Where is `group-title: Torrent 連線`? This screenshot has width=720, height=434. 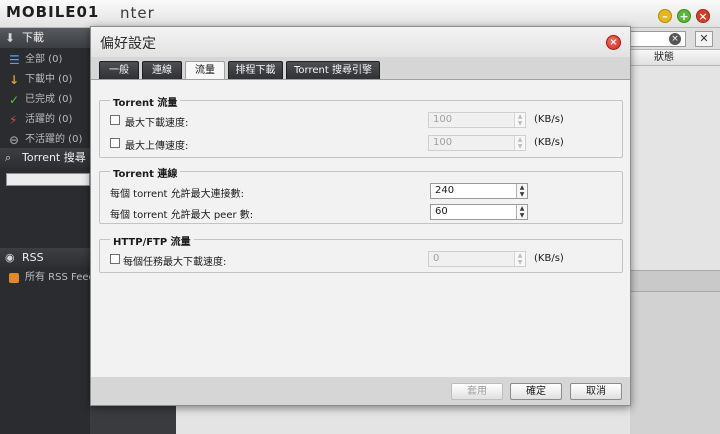 group-title: Torrent 連線 is located at coordinates (145, 172).